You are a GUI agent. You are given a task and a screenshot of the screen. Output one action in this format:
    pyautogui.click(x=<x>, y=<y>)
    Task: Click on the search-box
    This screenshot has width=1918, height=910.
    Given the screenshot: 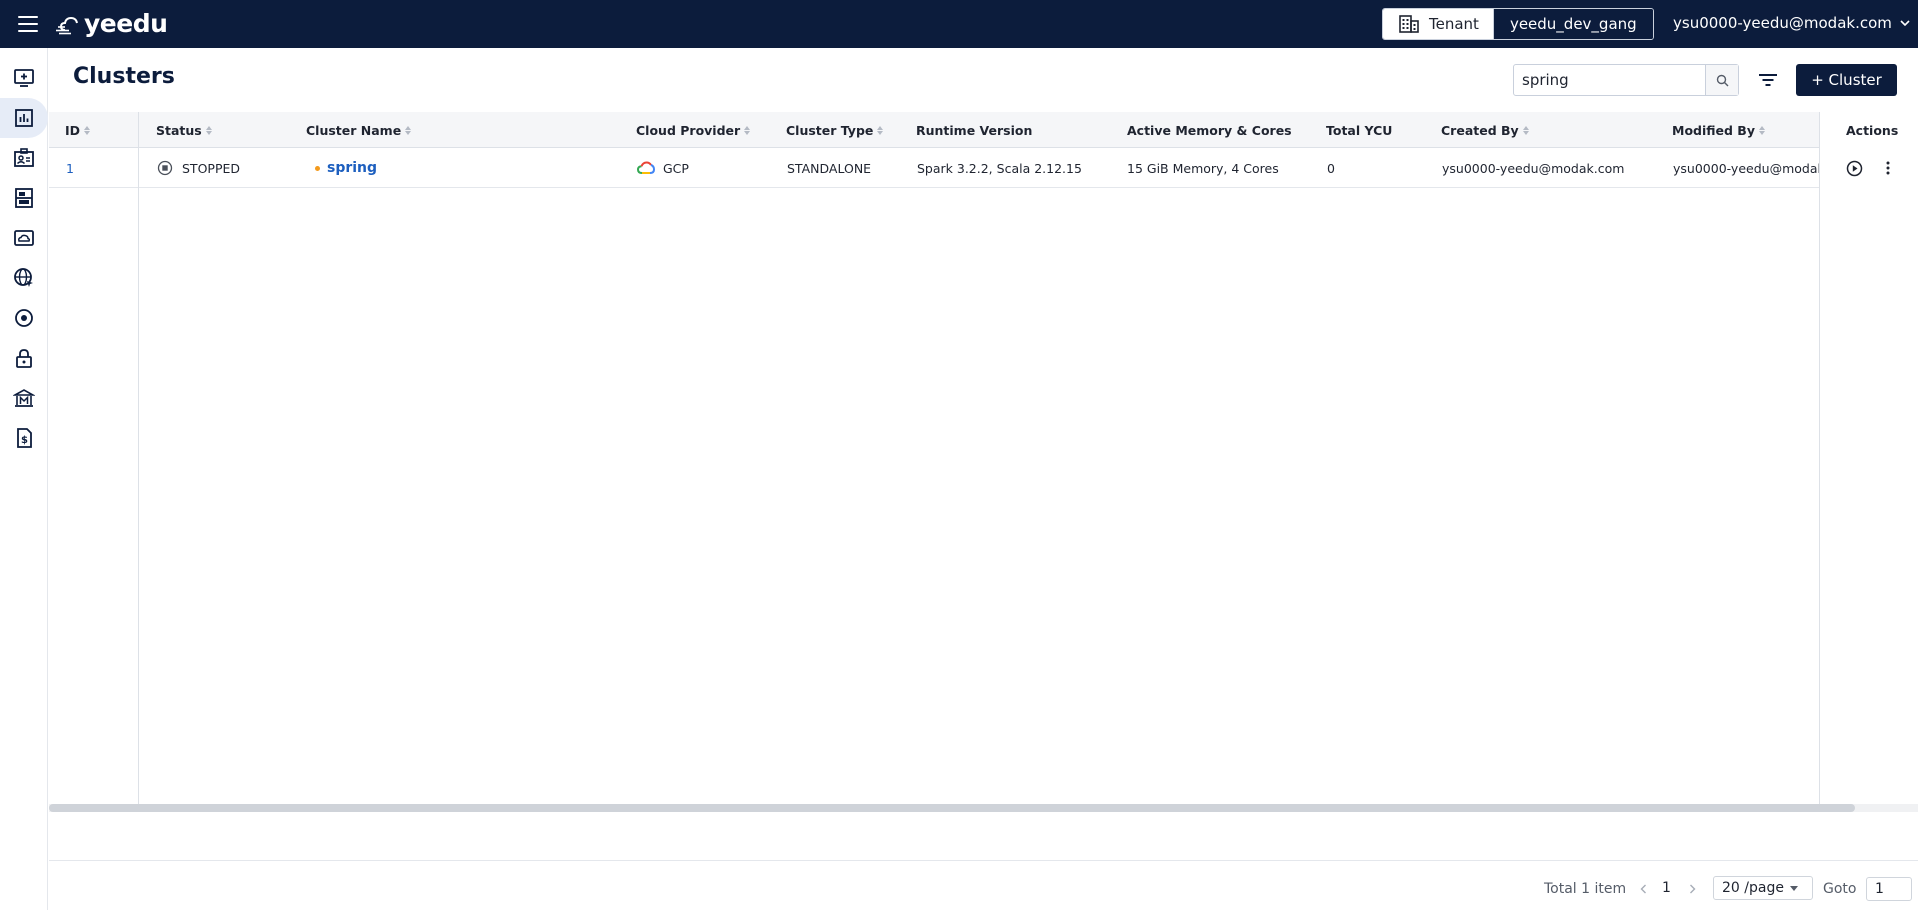 What is the action you would take?
    pyautogui.click(x=1626, y=80)
    